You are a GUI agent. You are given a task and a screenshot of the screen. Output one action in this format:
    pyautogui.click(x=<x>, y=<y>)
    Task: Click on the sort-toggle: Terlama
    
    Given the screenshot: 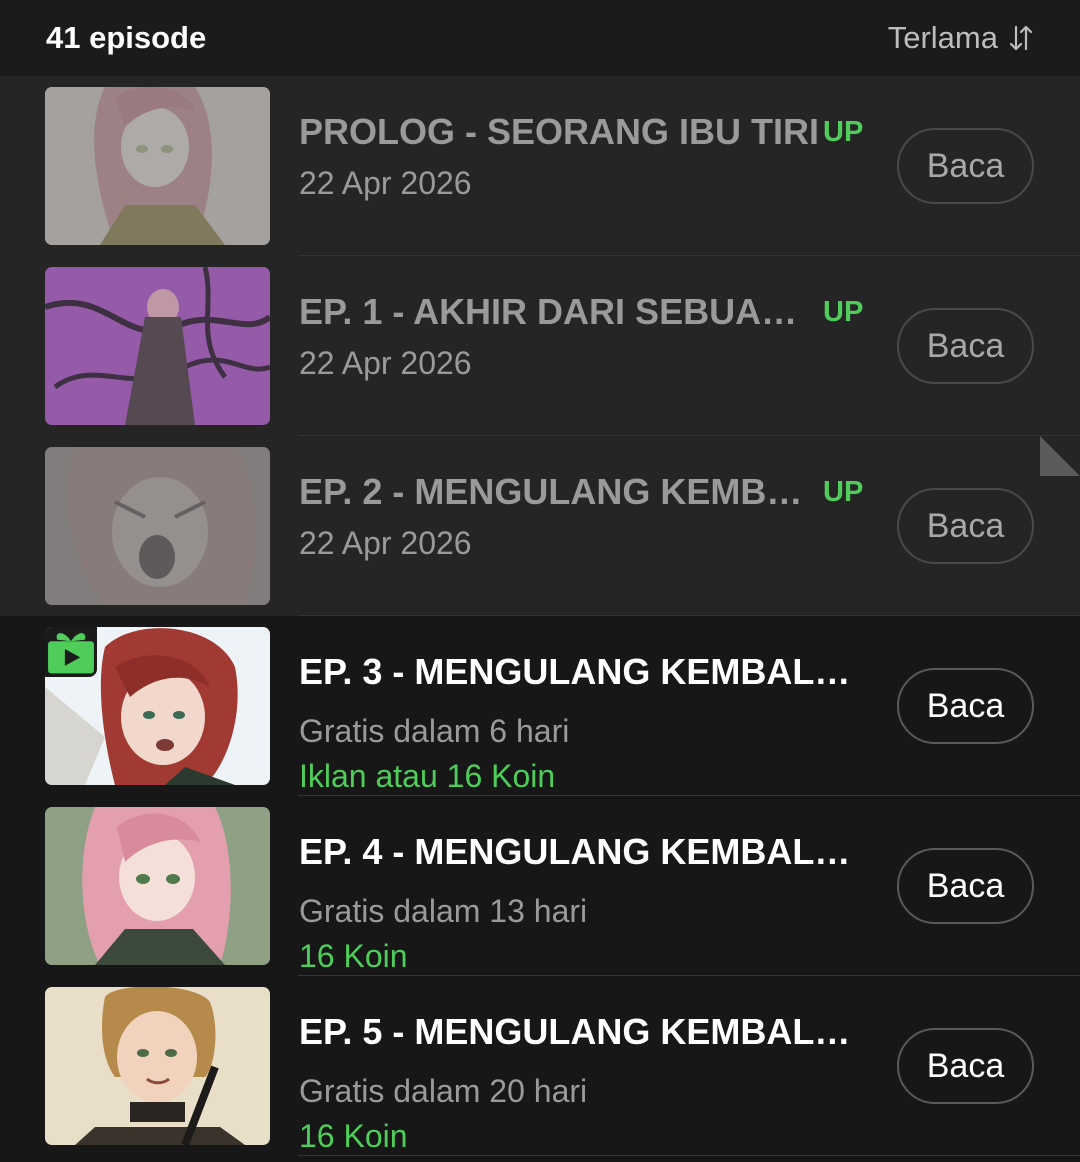 What is the action you would take?
    pyautogui.click(x=961, y=38)
    